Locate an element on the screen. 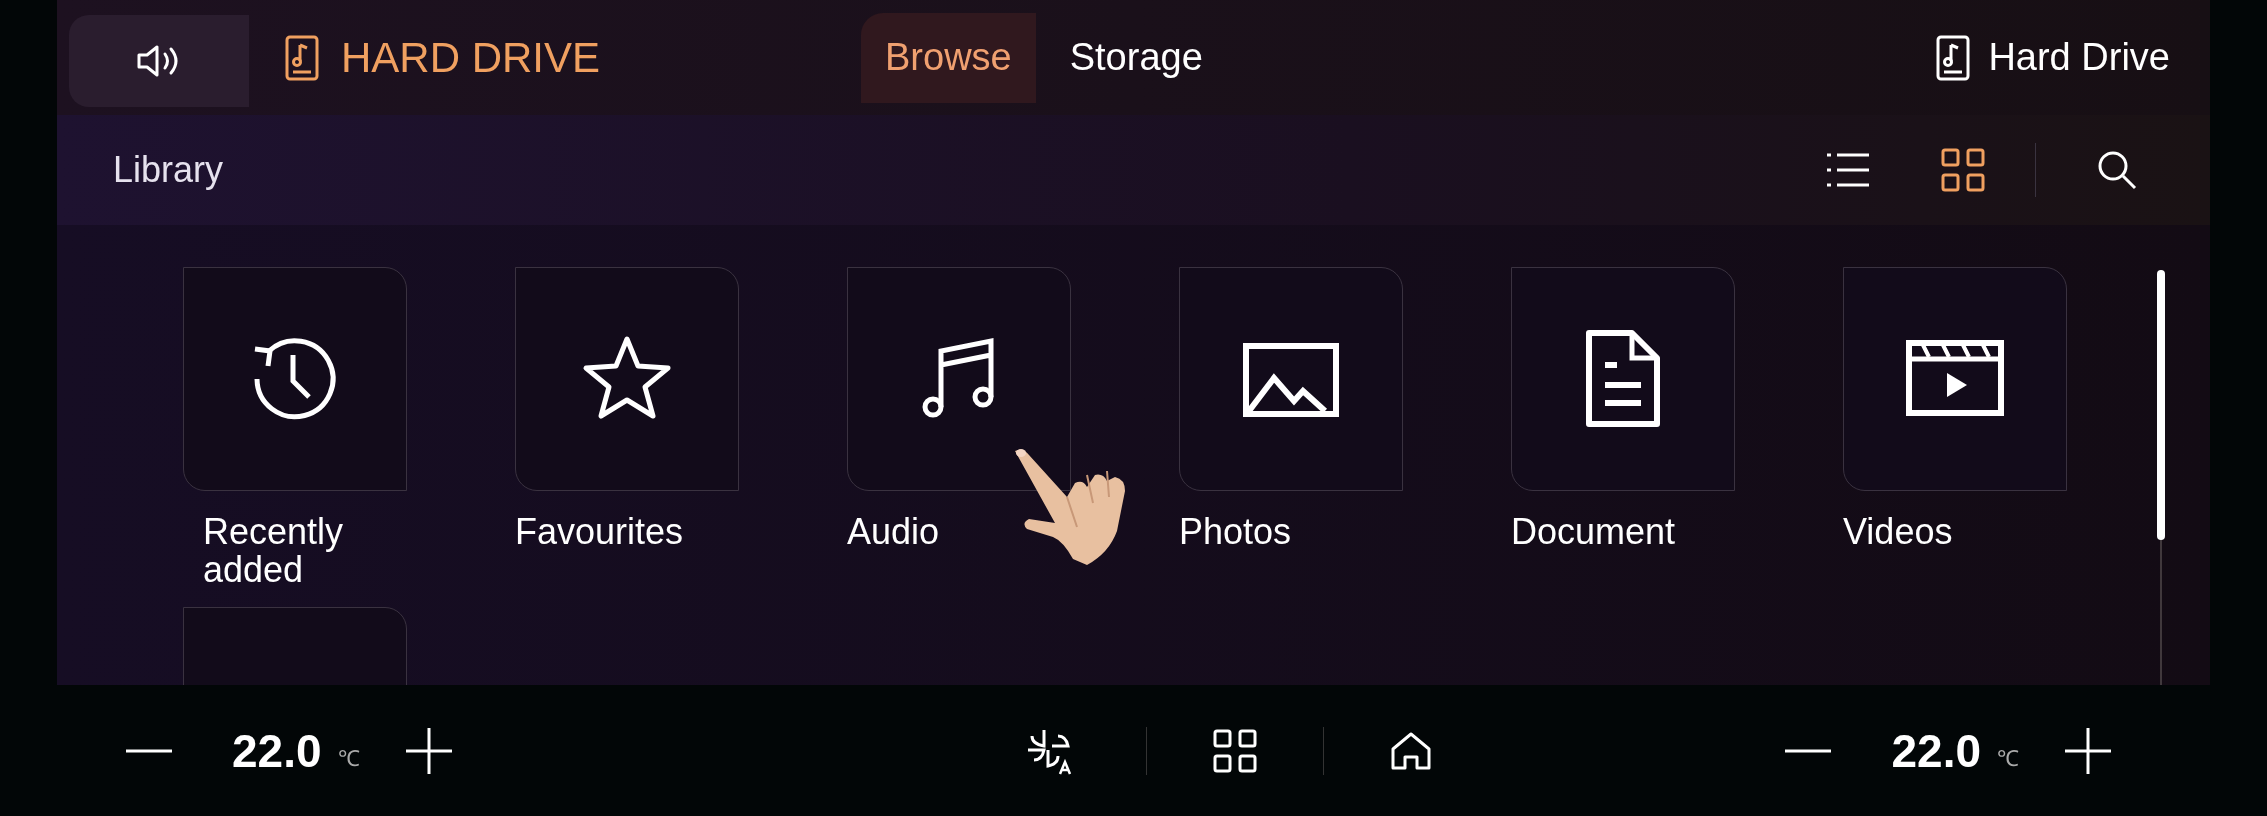 The height and width of the screenshot is (816, 2267). source-title: HARD DRIVE is located at coordinates (471, 57).